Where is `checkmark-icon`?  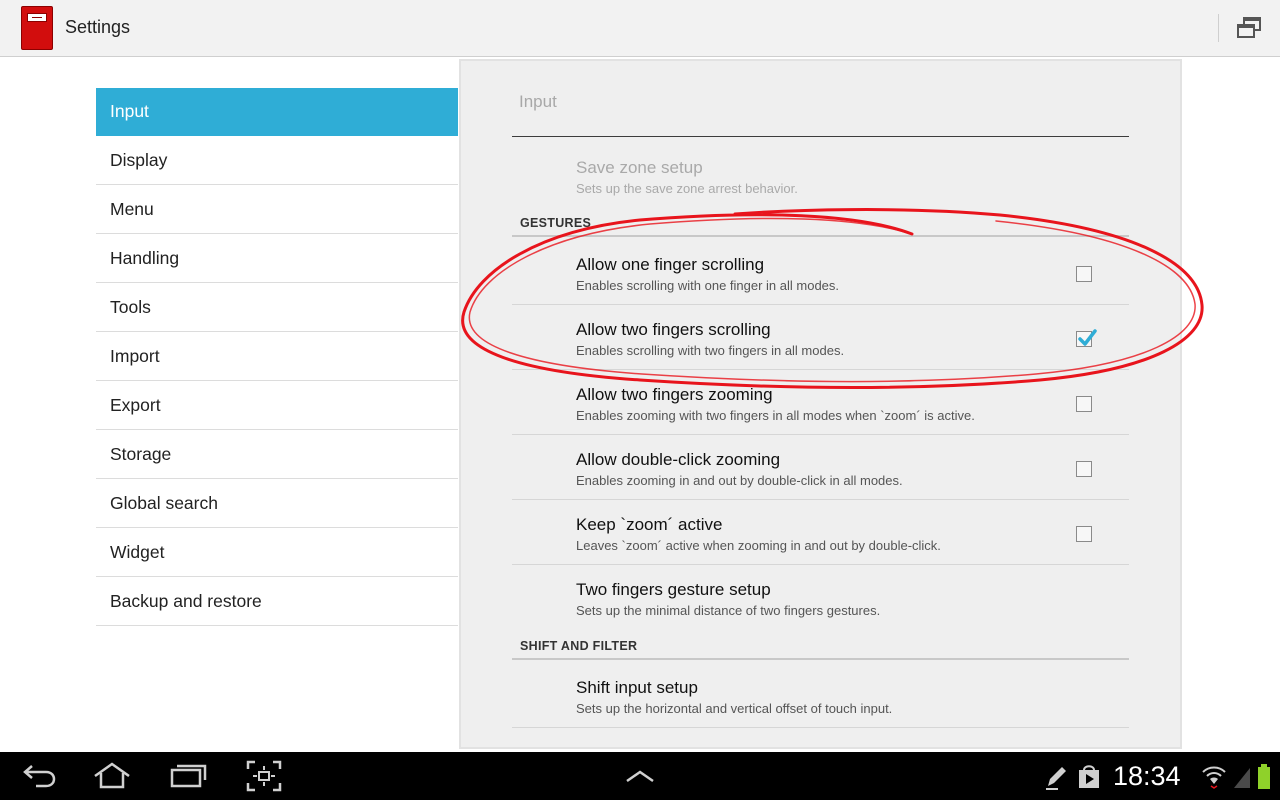
checkmark-icon is located at coordinates (1087, 337).